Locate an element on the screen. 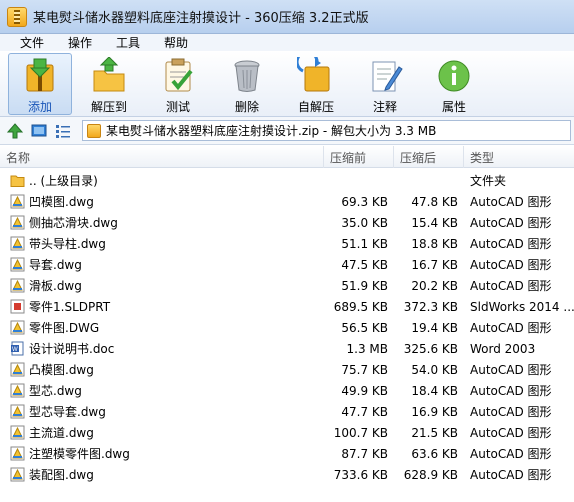 The height and width of the screenshot is (502, 574). add-button: 添加 is located at coordinates (40, 84).